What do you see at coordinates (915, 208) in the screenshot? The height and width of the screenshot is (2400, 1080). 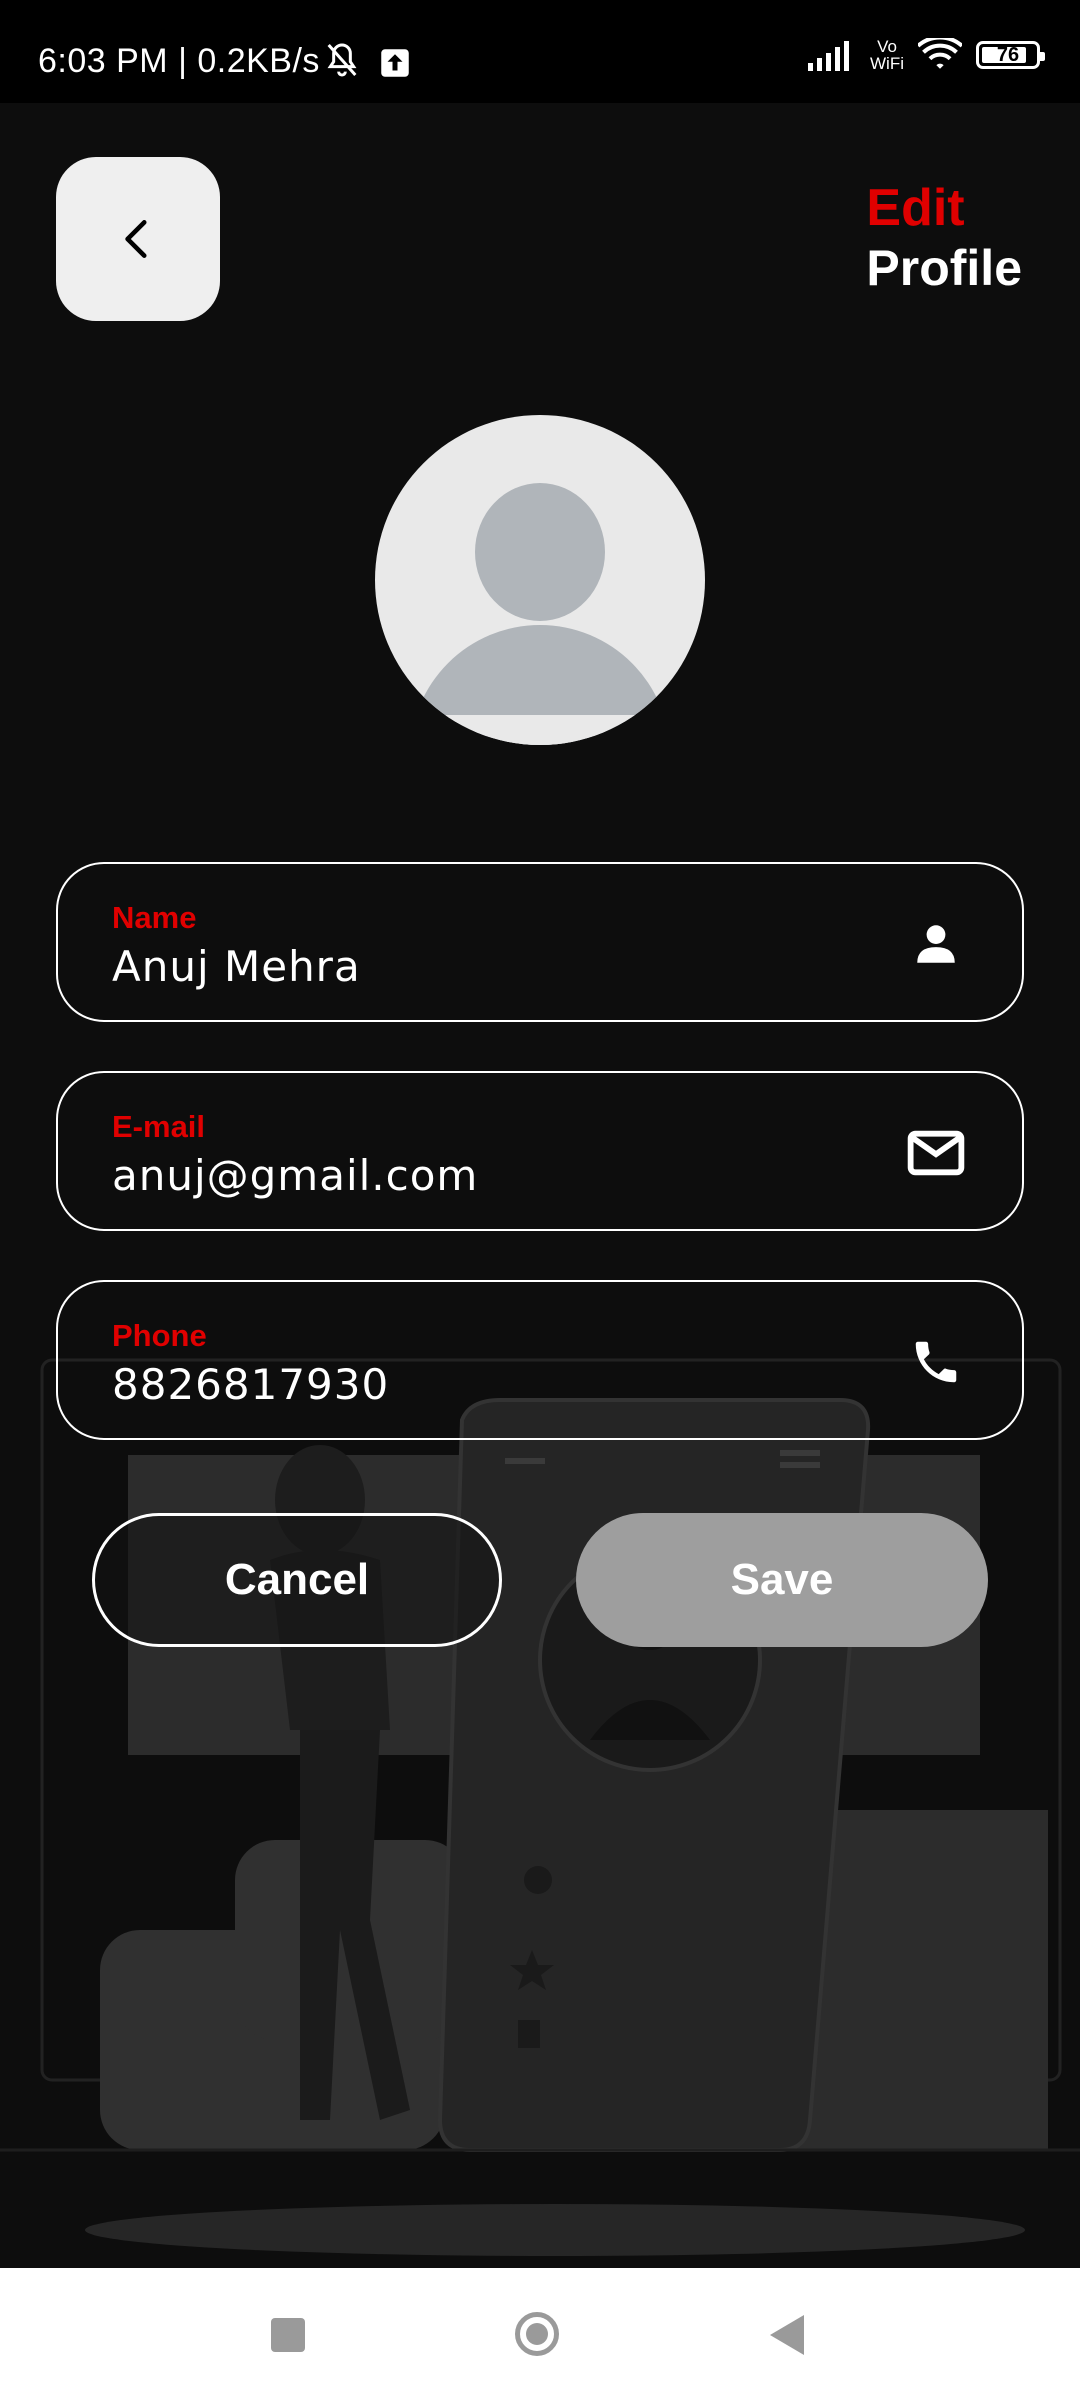 I see `page-title-line1: Edit` at bounding box center [915, 208].